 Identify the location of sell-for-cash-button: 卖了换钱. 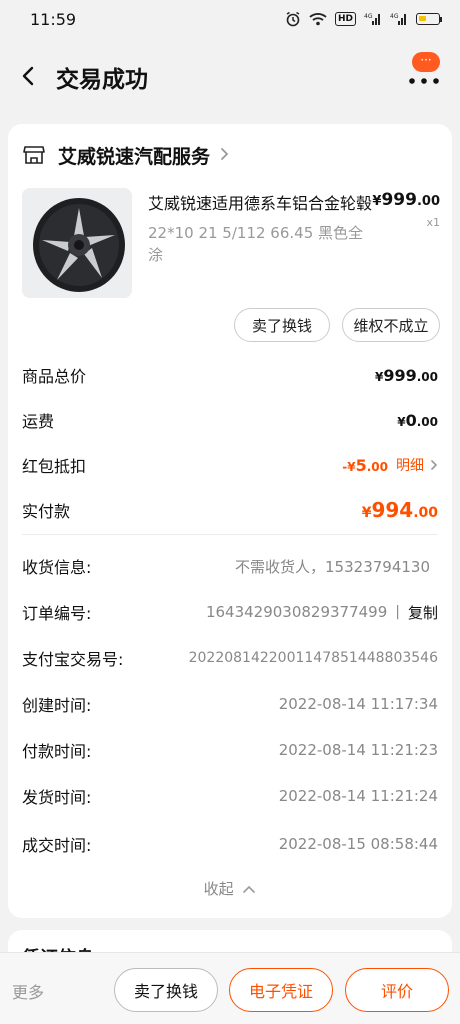
(166, 990).